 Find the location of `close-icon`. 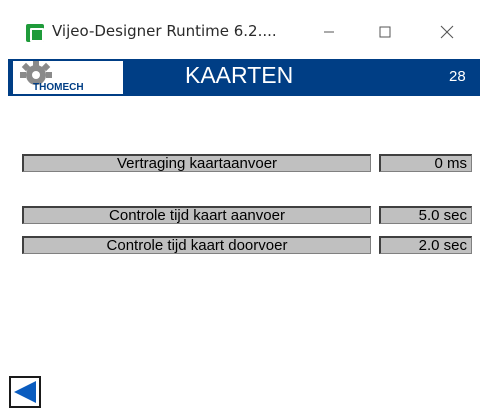

close-icon is located at coordinates (447, 32).